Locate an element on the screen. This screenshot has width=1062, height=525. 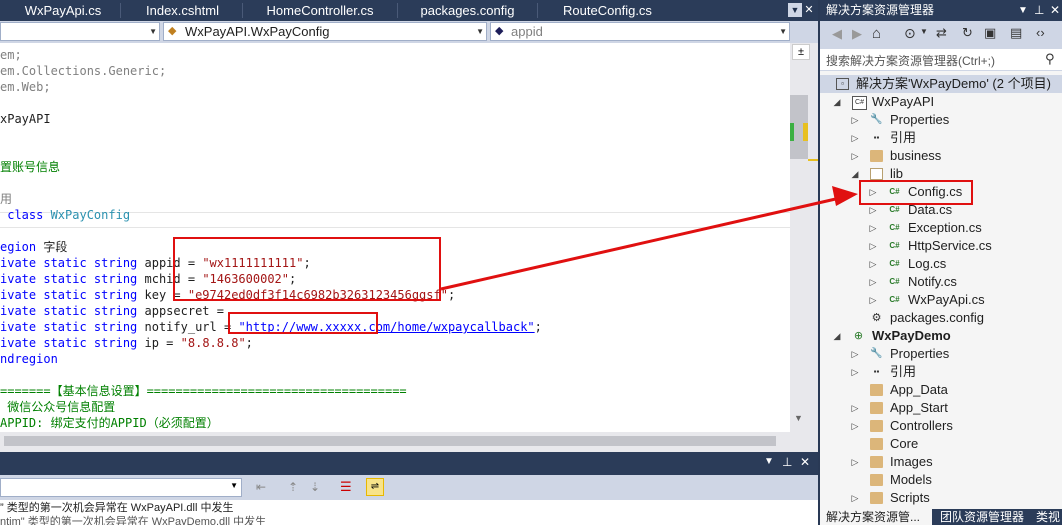
annotation-arrow is located at coordinates (649, 238).